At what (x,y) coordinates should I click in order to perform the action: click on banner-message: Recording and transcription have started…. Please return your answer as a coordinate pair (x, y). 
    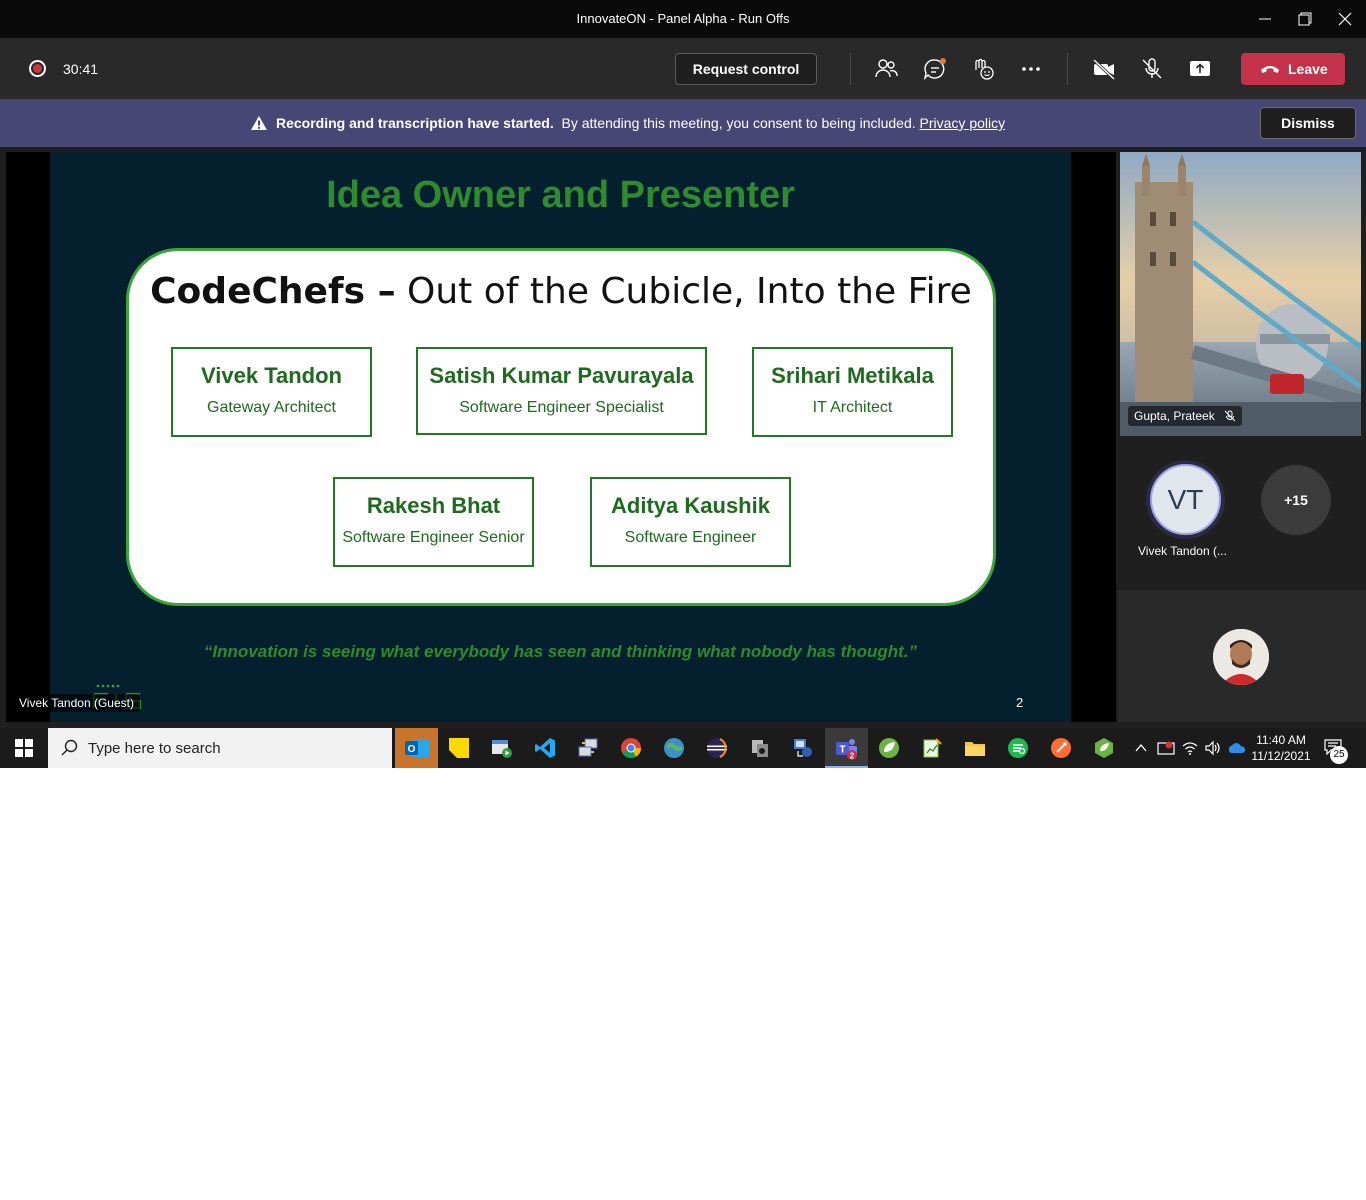
    Looking at the image, I should click on (640, 123).